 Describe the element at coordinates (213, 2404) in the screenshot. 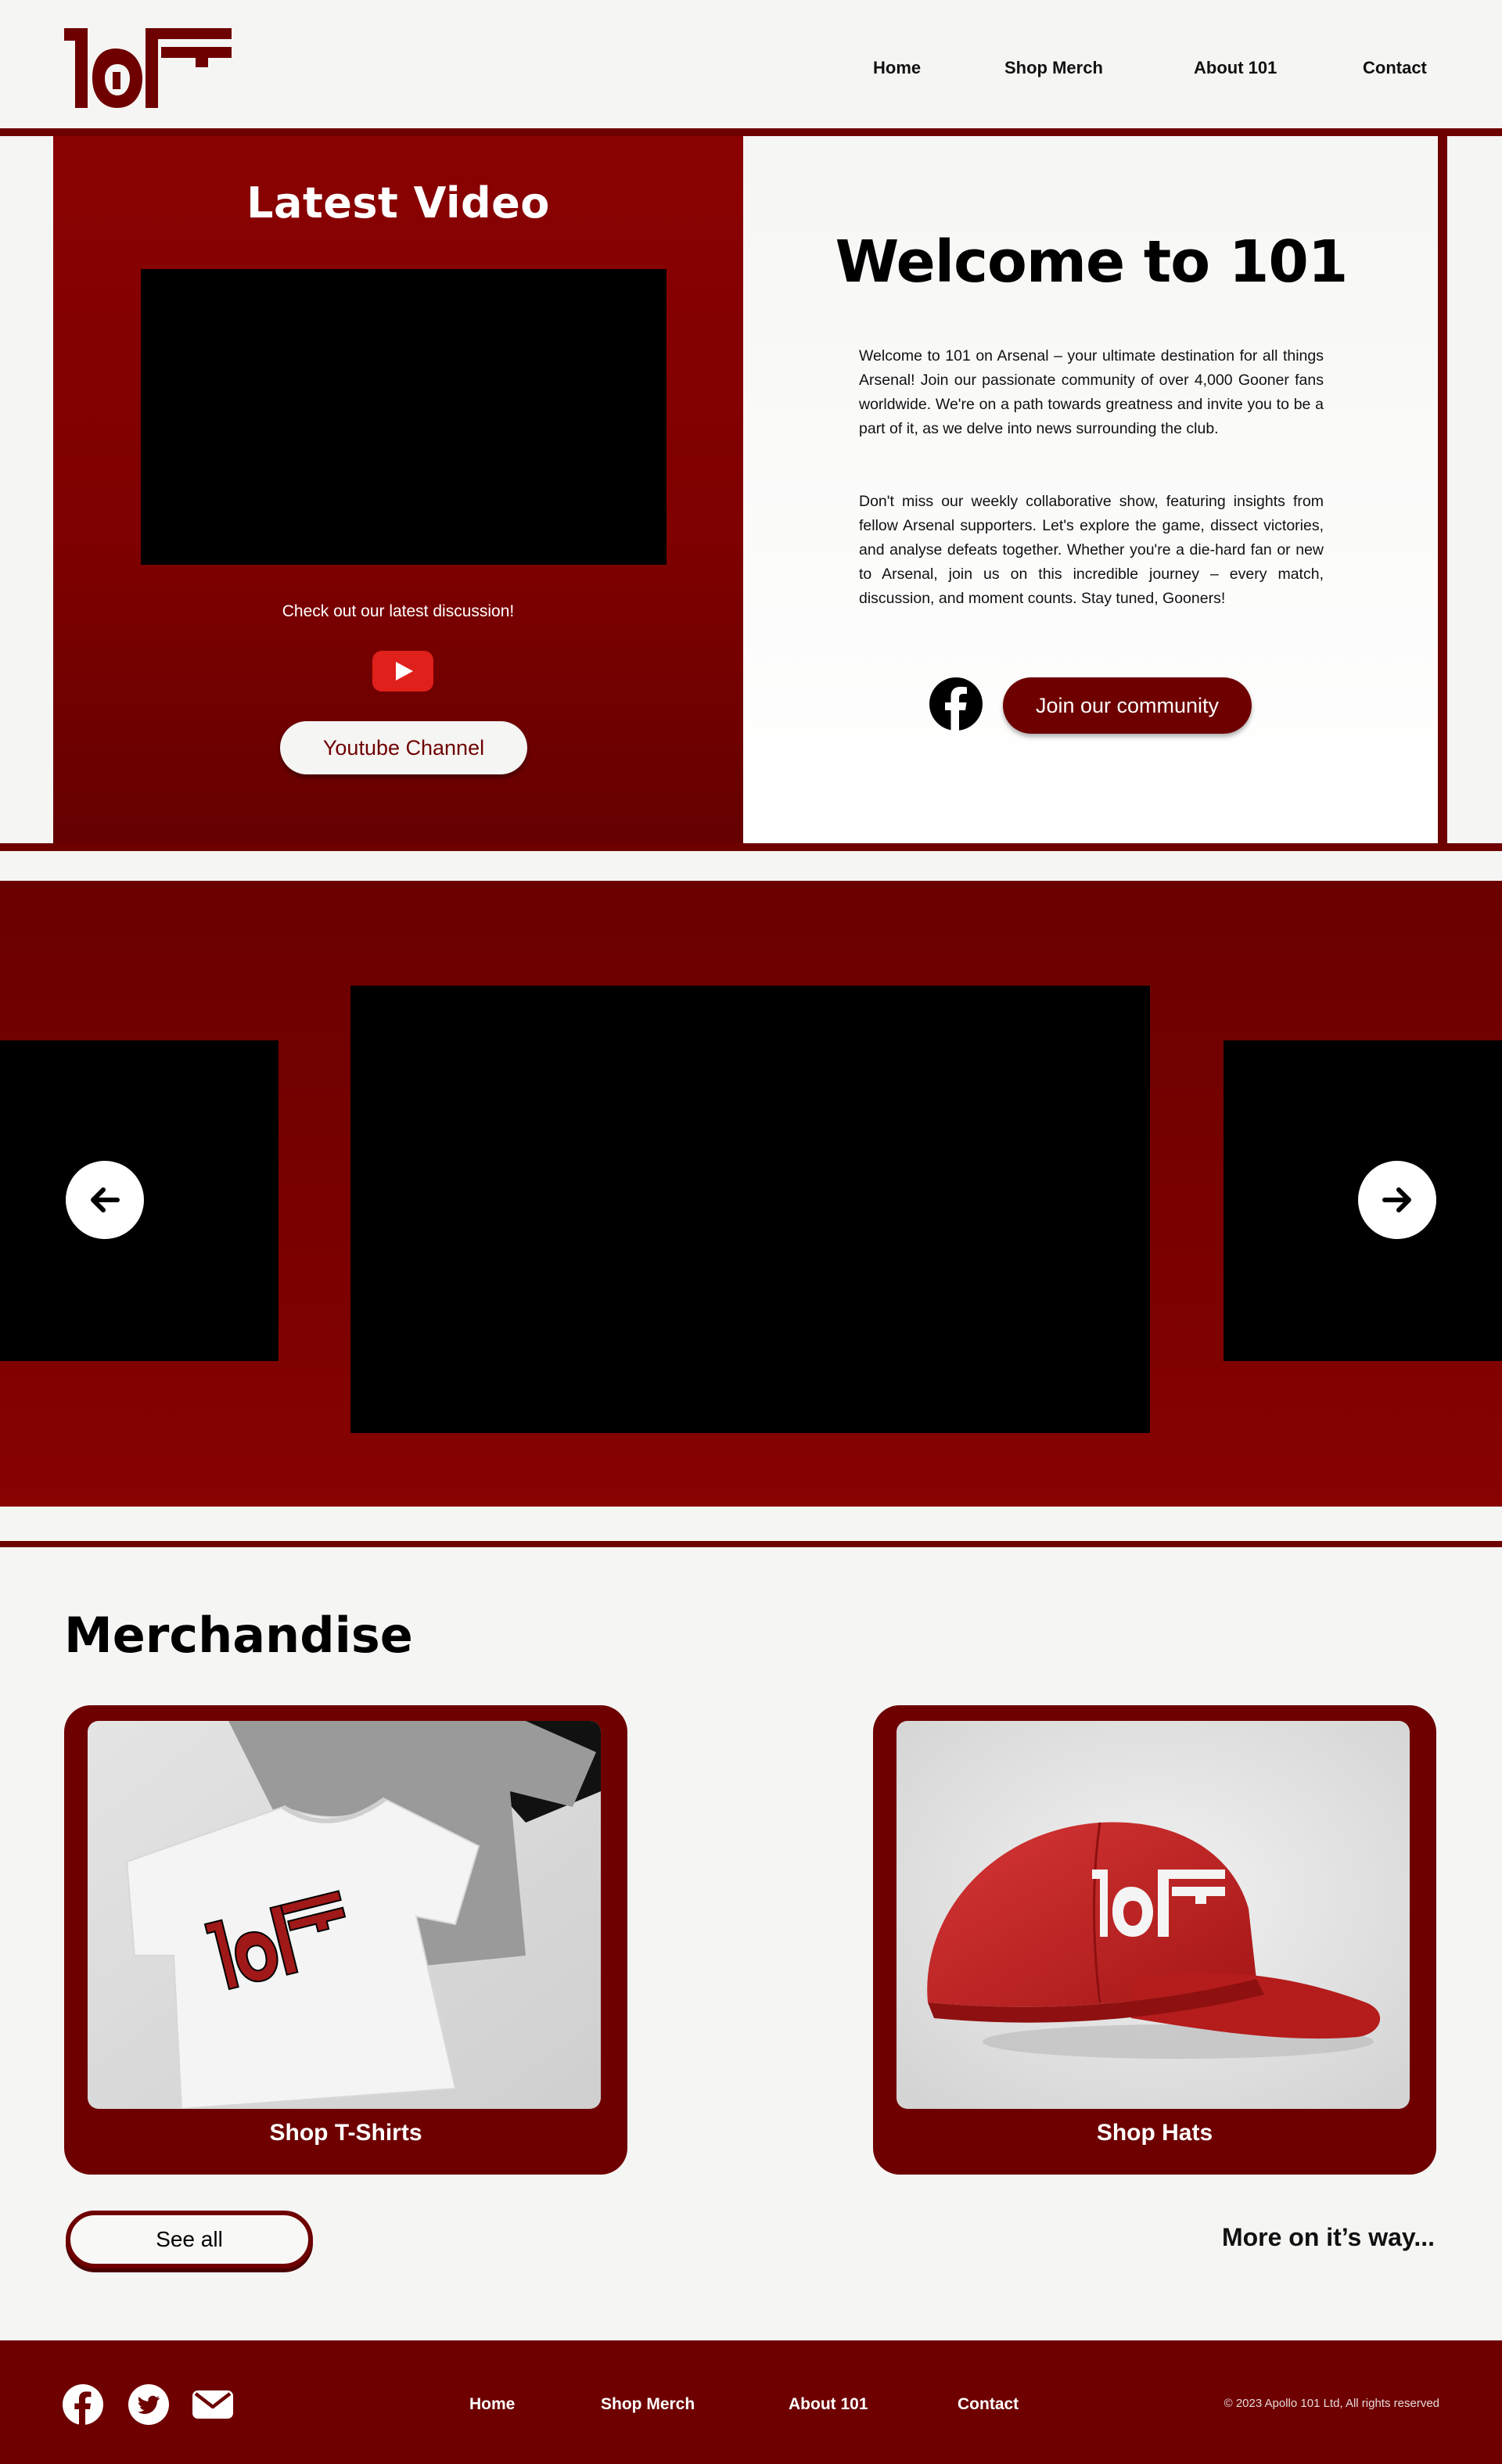

I see `email-icon` at that location.